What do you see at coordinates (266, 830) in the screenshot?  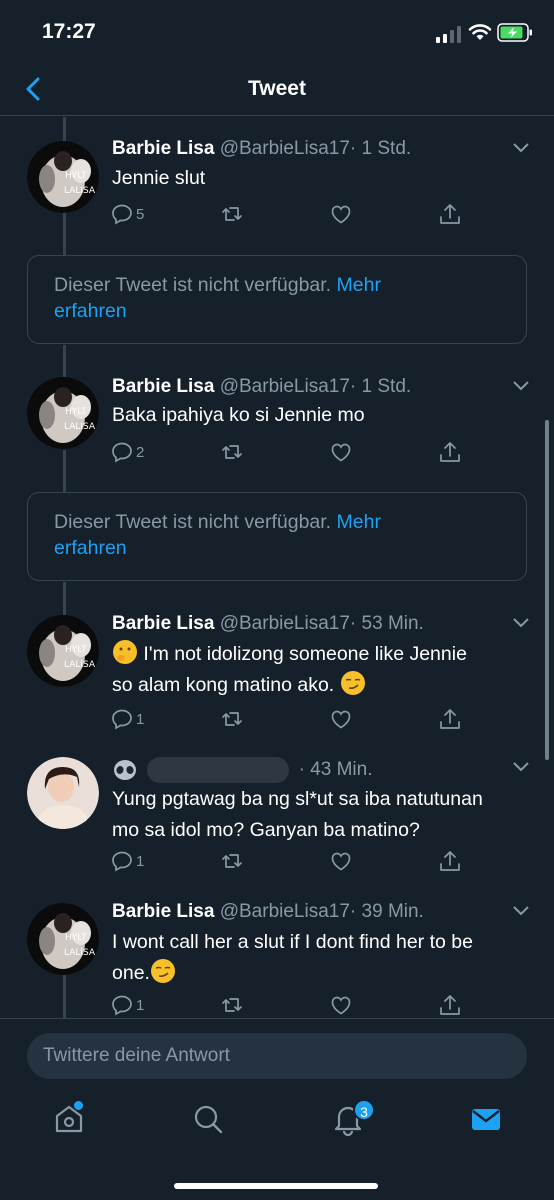 I see `tweet-text-line: mo sa idol mo? Ganyan ba matino?` at bounding box center [266, 830].